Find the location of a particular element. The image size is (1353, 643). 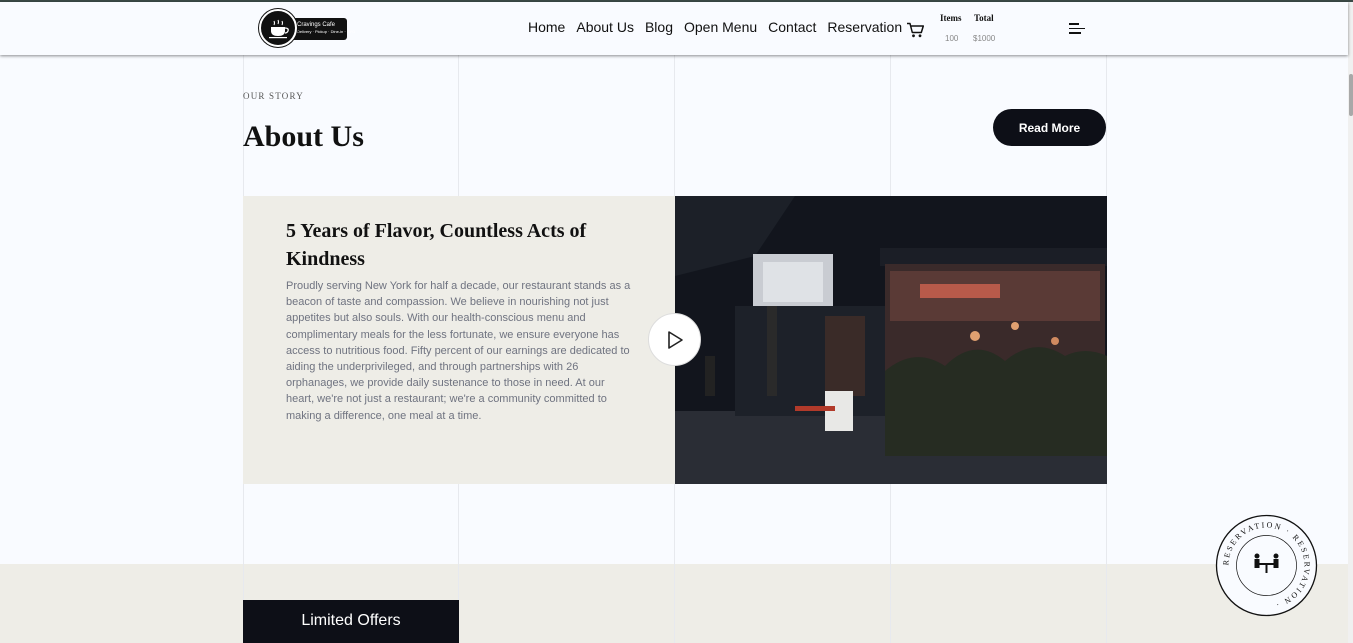

play-video-button is located at coordinates (674, 339).